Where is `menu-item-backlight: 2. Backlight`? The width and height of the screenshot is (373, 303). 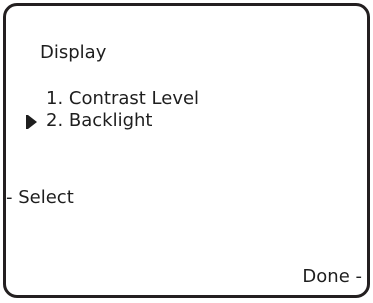
menu-item-backlight: 2. Backlight is located at coordinates (99, 121).